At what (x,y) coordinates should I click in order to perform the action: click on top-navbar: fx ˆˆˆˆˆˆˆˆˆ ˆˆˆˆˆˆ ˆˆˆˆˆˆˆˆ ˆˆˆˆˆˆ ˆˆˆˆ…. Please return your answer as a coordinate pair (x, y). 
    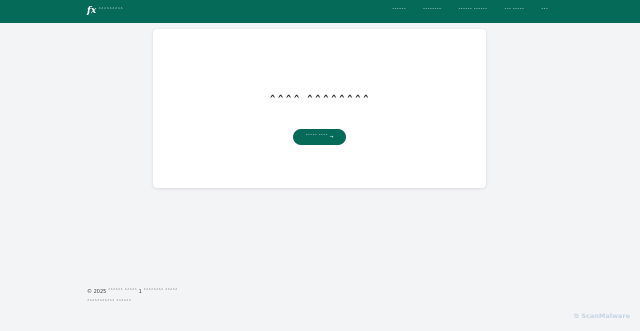
    Looking at the image, I should click on (320, 11).